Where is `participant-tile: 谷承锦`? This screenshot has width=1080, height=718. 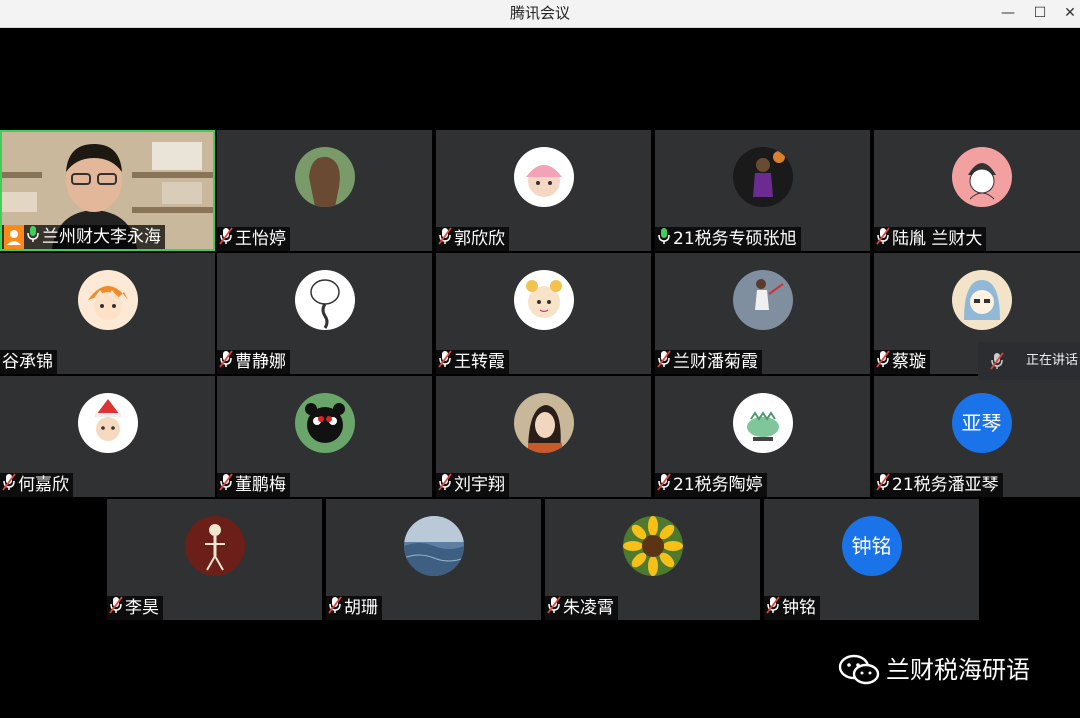 participant-tile: 谷承锦 is located at coordinates (107, 313).